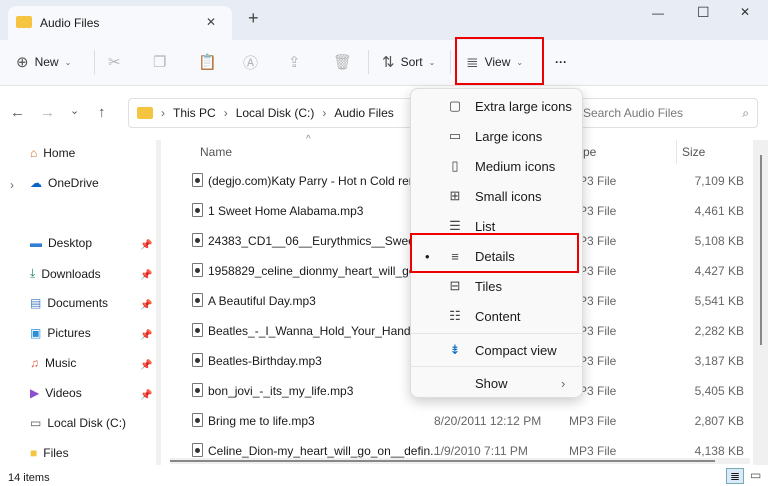  Describe the element at coordinates (100, 453) in the screenshot. I see `sidebar-item-files: ■ Files` at that location.